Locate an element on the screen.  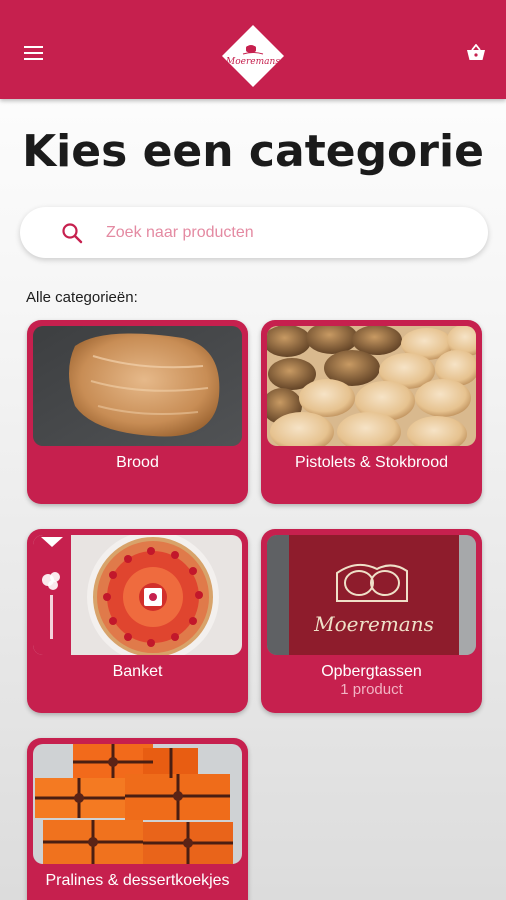
category-card-pistolets: Pistolets & Stokbrood is located at coordinates (371, 412).